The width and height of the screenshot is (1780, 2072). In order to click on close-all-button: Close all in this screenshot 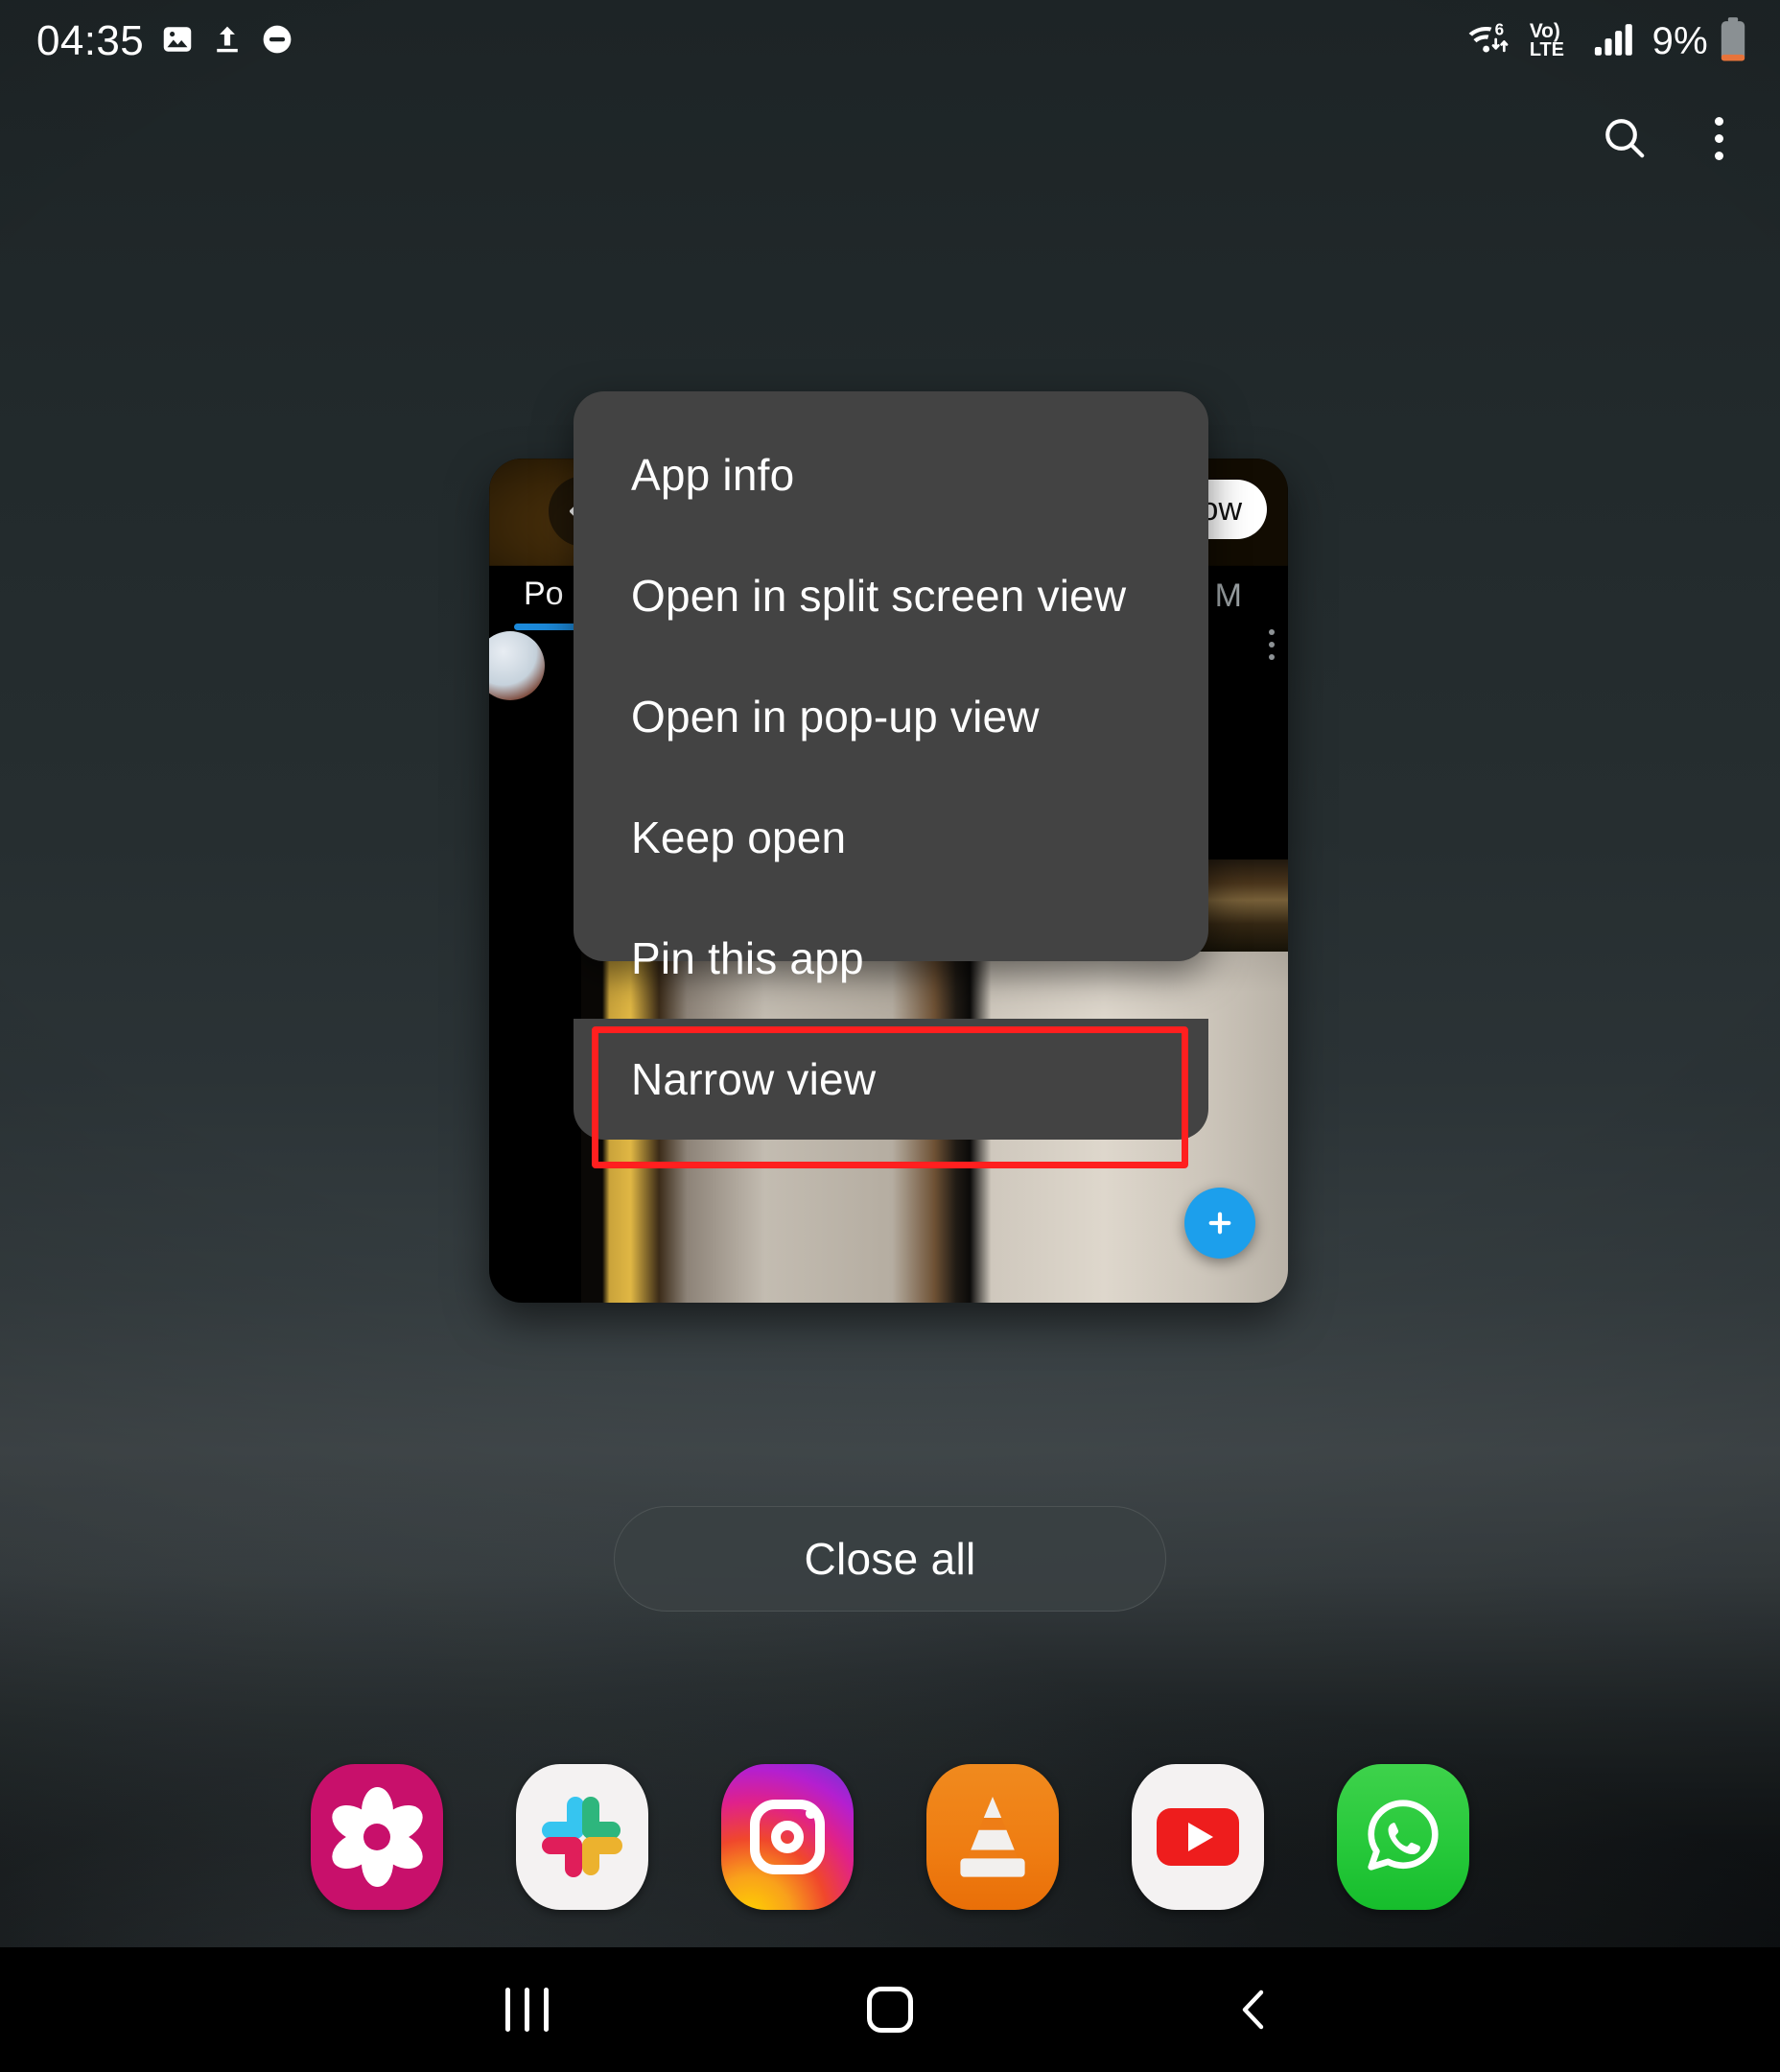, I will do `click(890, 1559)`.